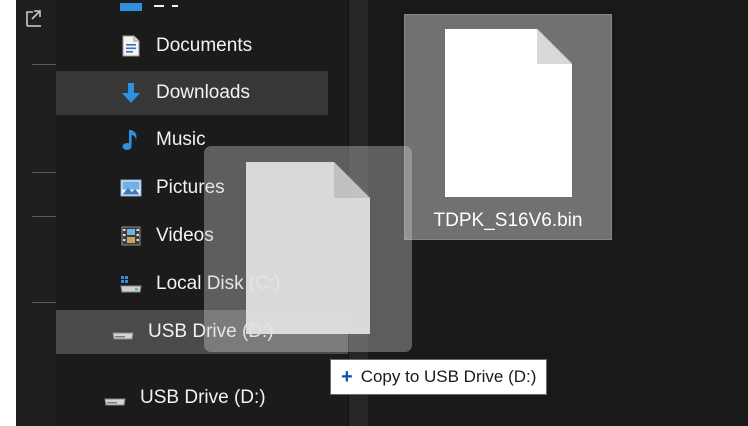 The width and height of the screenshot is (748, 426). Describe the element at coordinates (347, 377) in the screenshot. I see `plus-icon: +` at that location.